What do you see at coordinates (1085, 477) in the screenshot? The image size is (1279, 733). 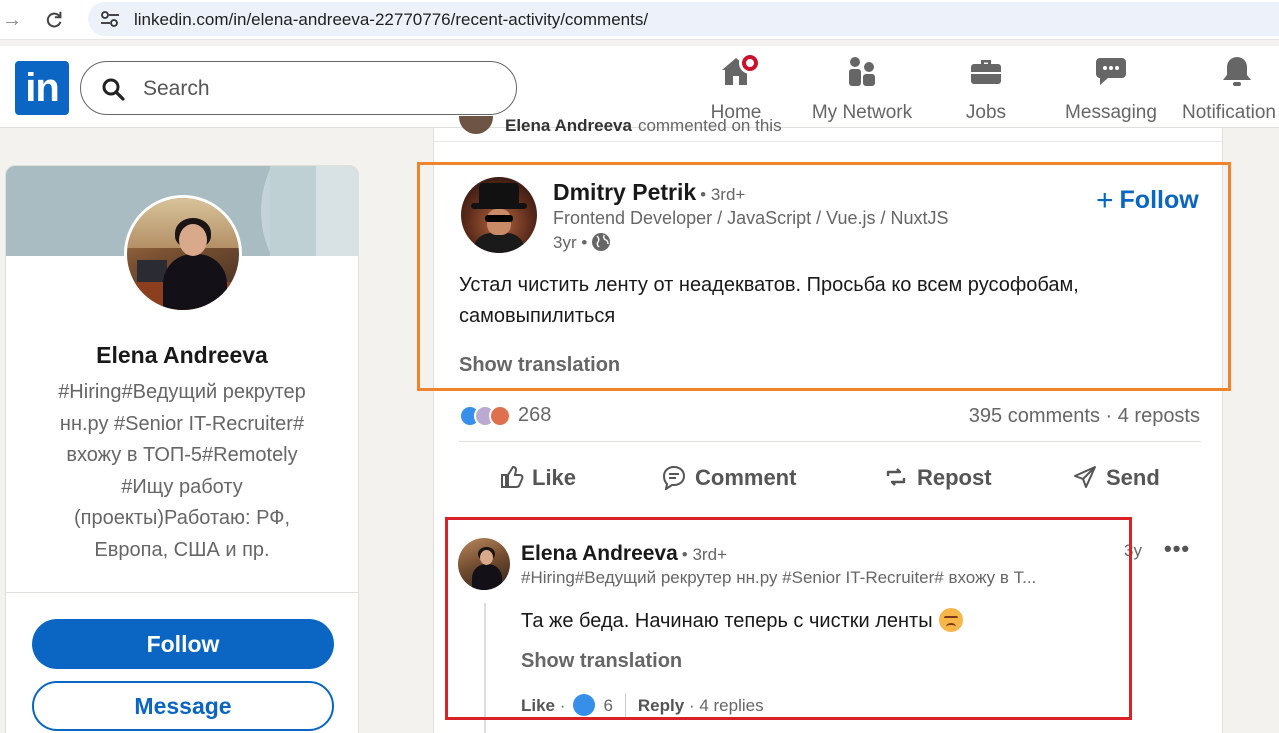 I see `send-icon` at bounding box center [1085, 477].